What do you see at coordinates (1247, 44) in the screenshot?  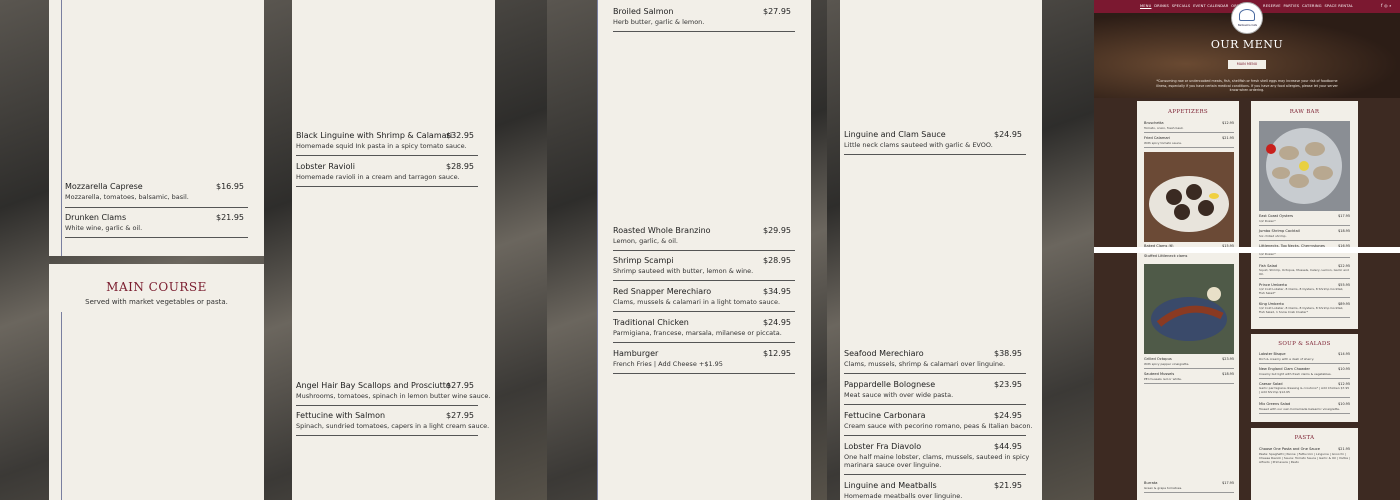 I see `page-title: OUR MENU` at bounding box center [1247, 44].